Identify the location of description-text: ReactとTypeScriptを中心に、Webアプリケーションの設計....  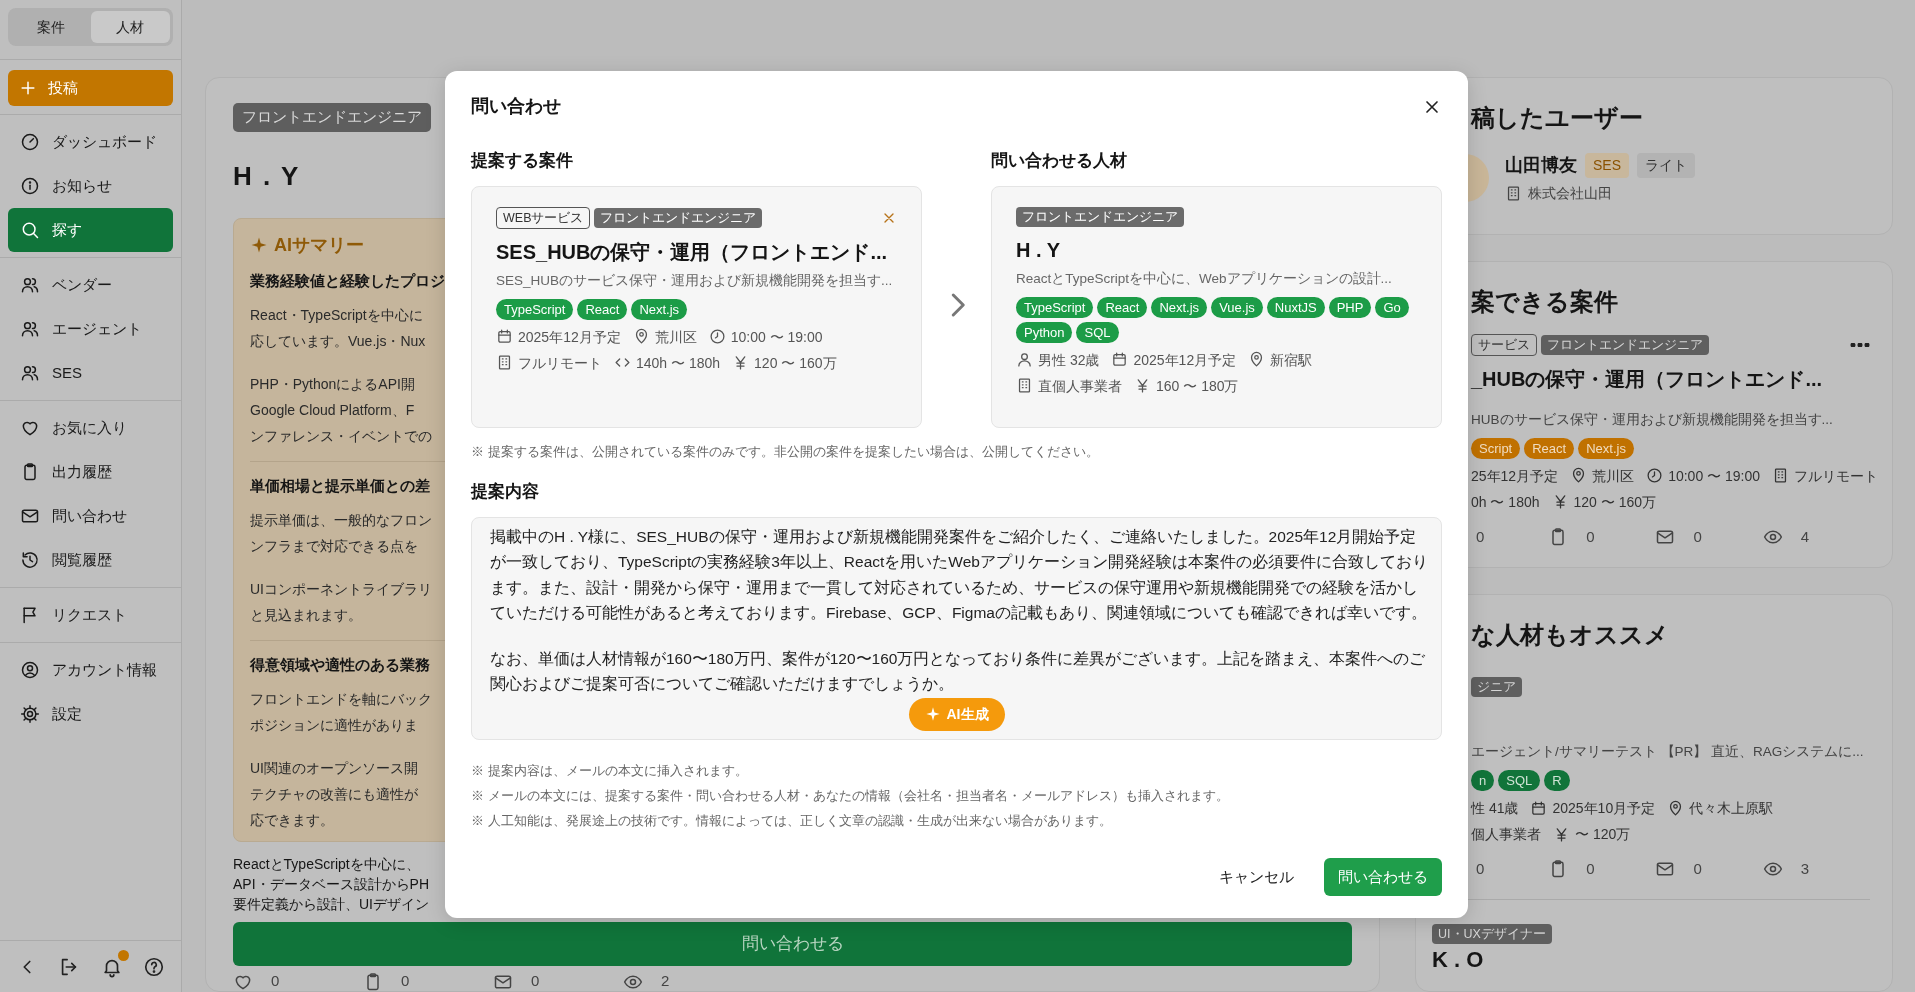
(1204, 278).